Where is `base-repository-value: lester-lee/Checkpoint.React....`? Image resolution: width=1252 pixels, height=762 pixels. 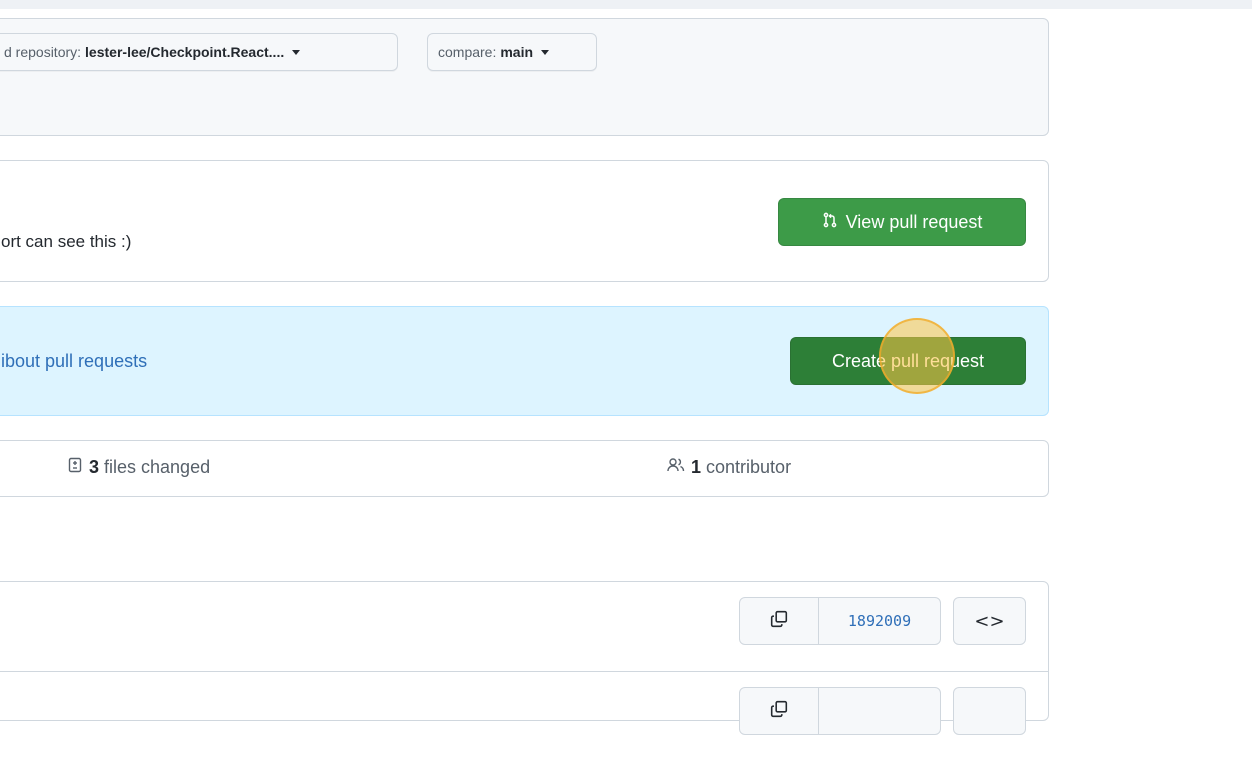
base-repository-value: lester-lee/Checkpoint.React.... is located at coordinates (185, 52).